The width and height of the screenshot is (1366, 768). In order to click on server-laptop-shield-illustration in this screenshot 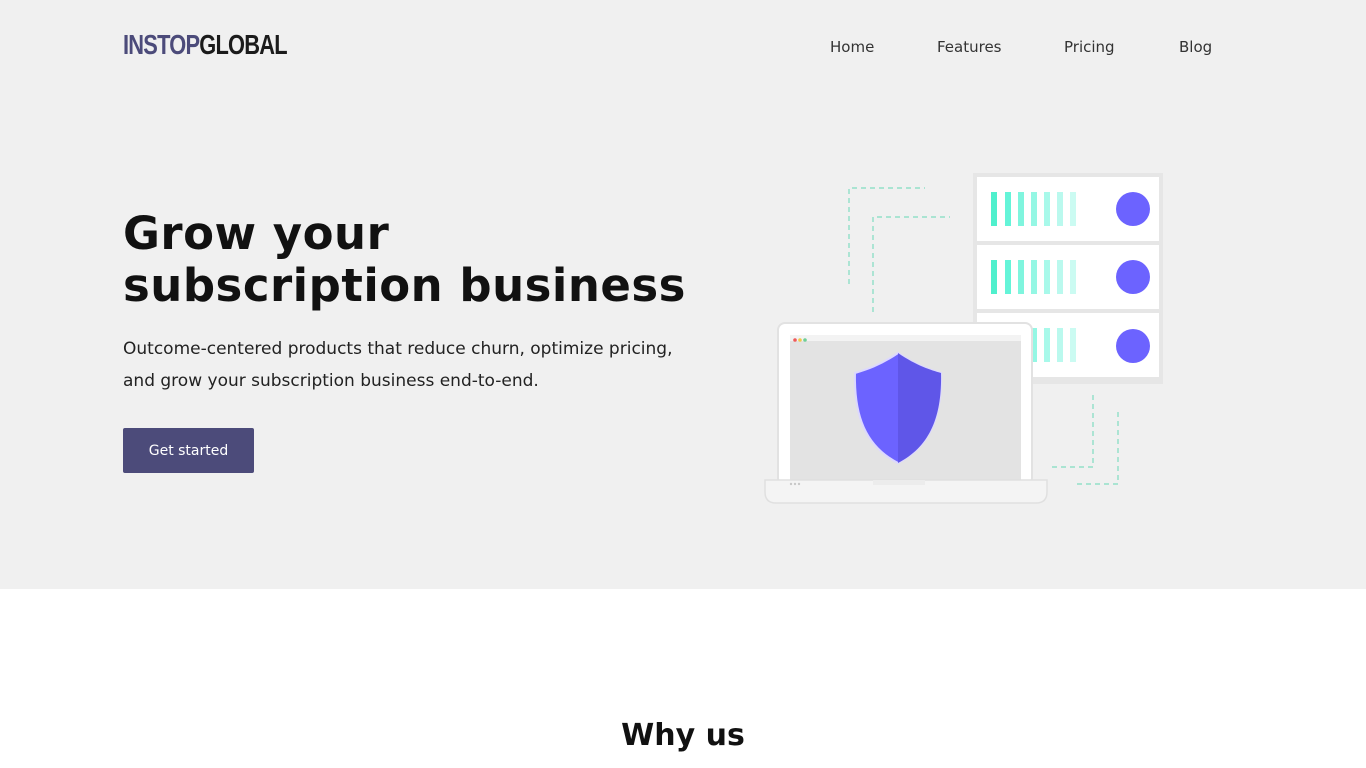, I will do `click(963, 338)`.